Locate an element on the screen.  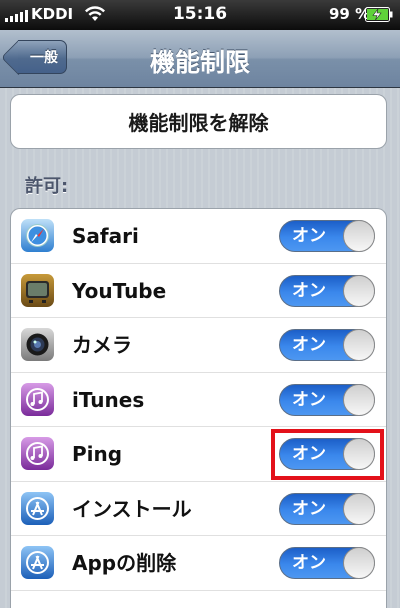
list-item-label: インストール is located at coordinates (132, 508).